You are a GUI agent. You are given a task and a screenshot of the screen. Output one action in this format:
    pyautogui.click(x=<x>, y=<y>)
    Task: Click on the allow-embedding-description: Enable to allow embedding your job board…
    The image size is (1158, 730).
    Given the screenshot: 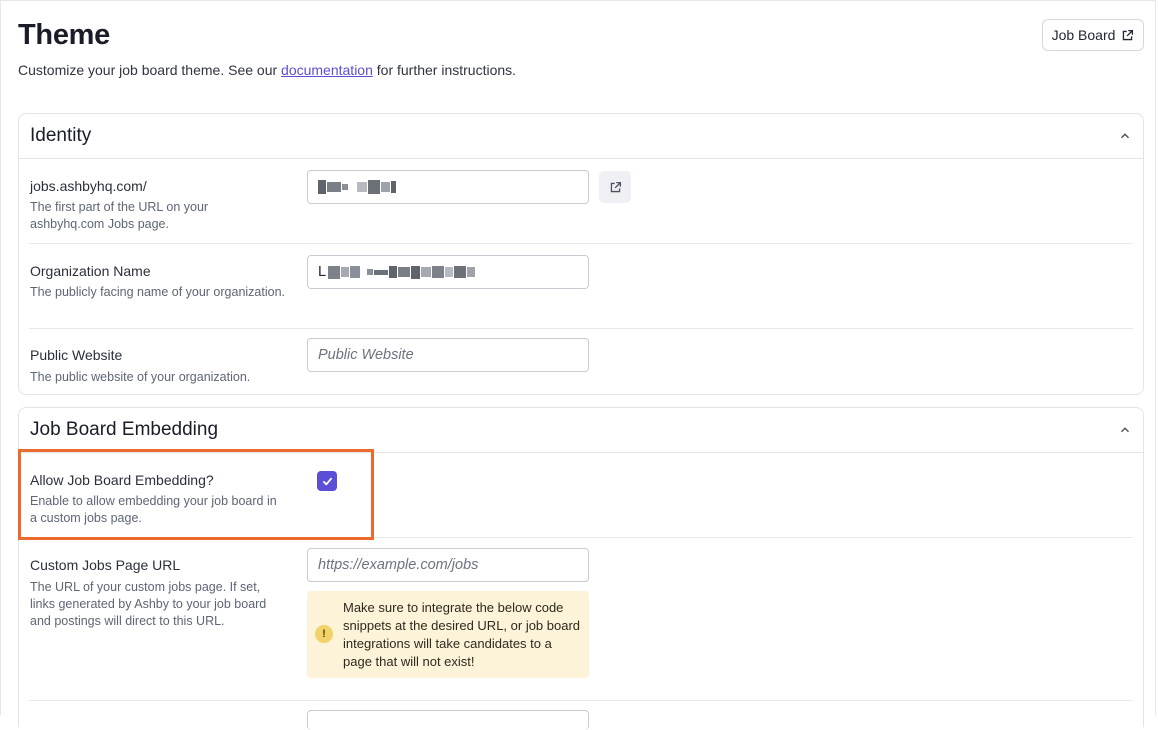 What is the action you would take?
    pyautogui.click(x=153, y=509)
    